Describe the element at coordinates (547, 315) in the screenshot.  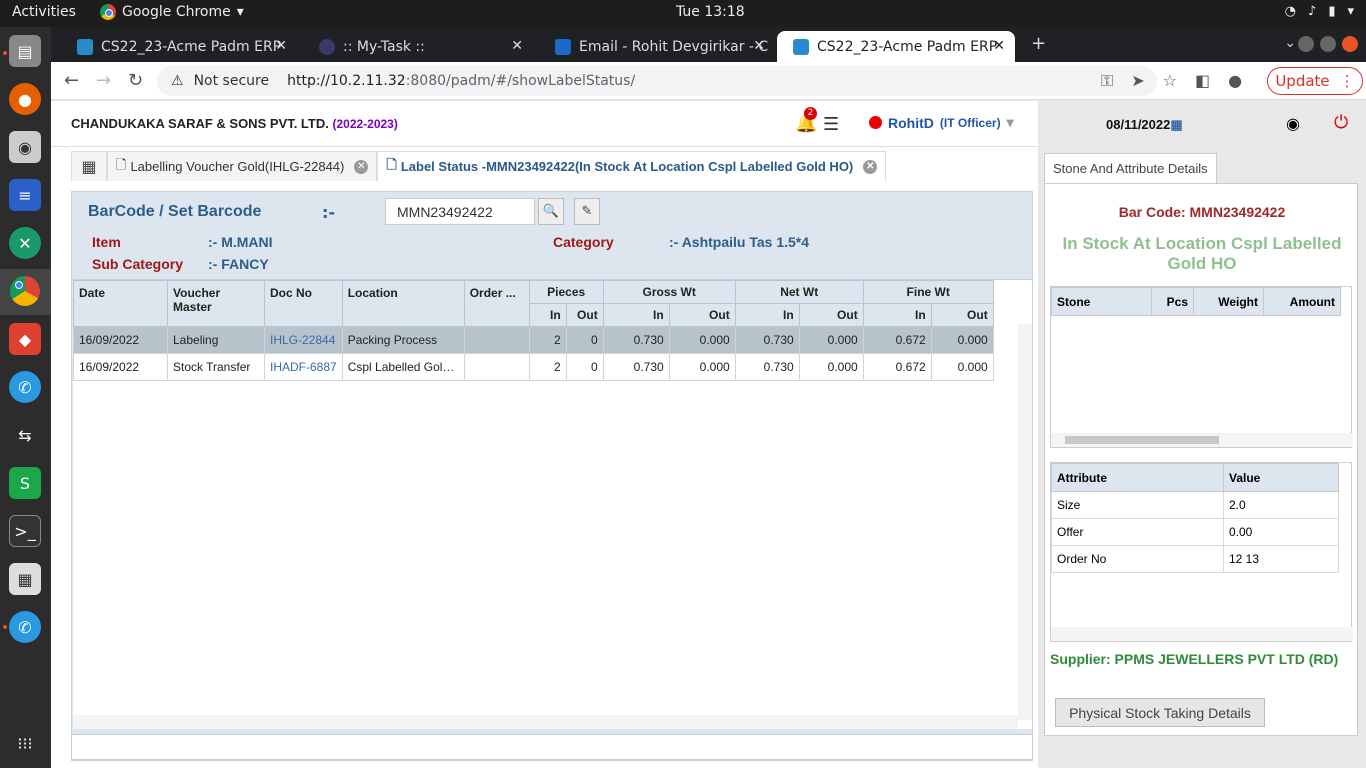
I see `col-pieces-in: In` at that location.